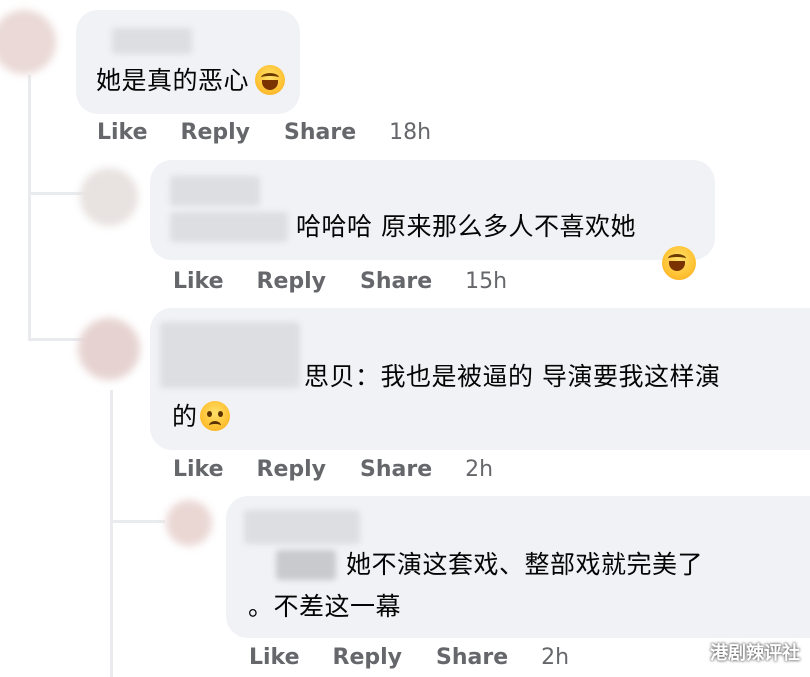 Image resolution: width=810 pixels, height=677 pixels. I want to click on comment-text: 的, so click(201, 417).